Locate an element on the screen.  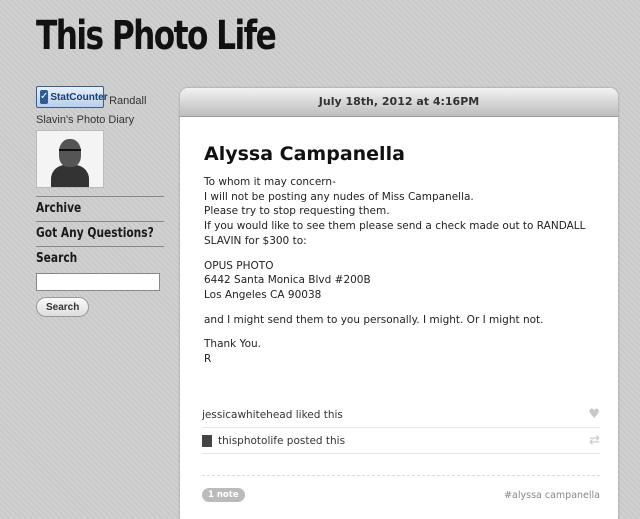
site-title: This Photo Life is located at coordinates (156, 36).